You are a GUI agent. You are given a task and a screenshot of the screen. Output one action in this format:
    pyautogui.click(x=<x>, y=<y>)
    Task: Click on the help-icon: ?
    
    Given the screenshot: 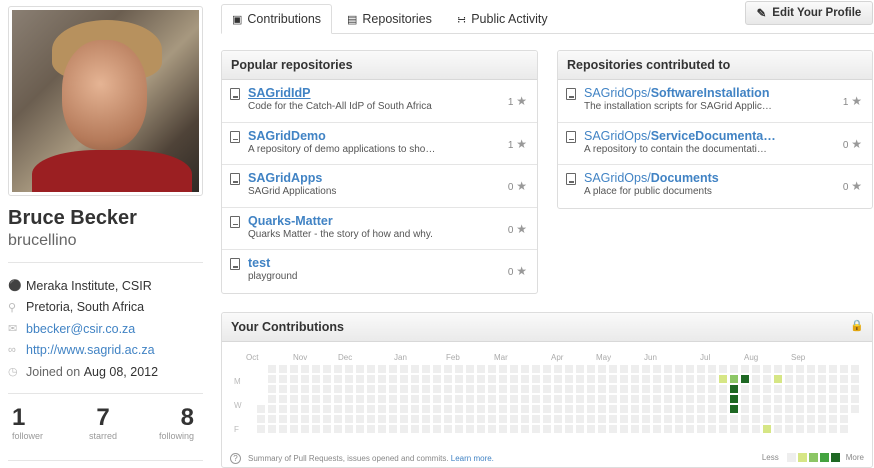 What is the action you would take?
    pyautogui.click(x=235, y=458)
    